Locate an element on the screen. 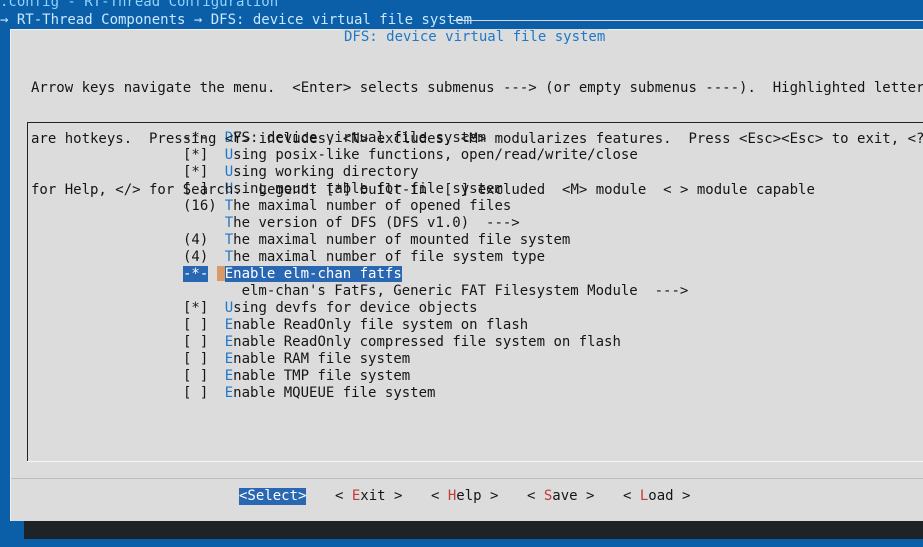 This screenshot has height=547, width=923. menu-item-text: nable TMP file system is located at coordinates (322, 376).